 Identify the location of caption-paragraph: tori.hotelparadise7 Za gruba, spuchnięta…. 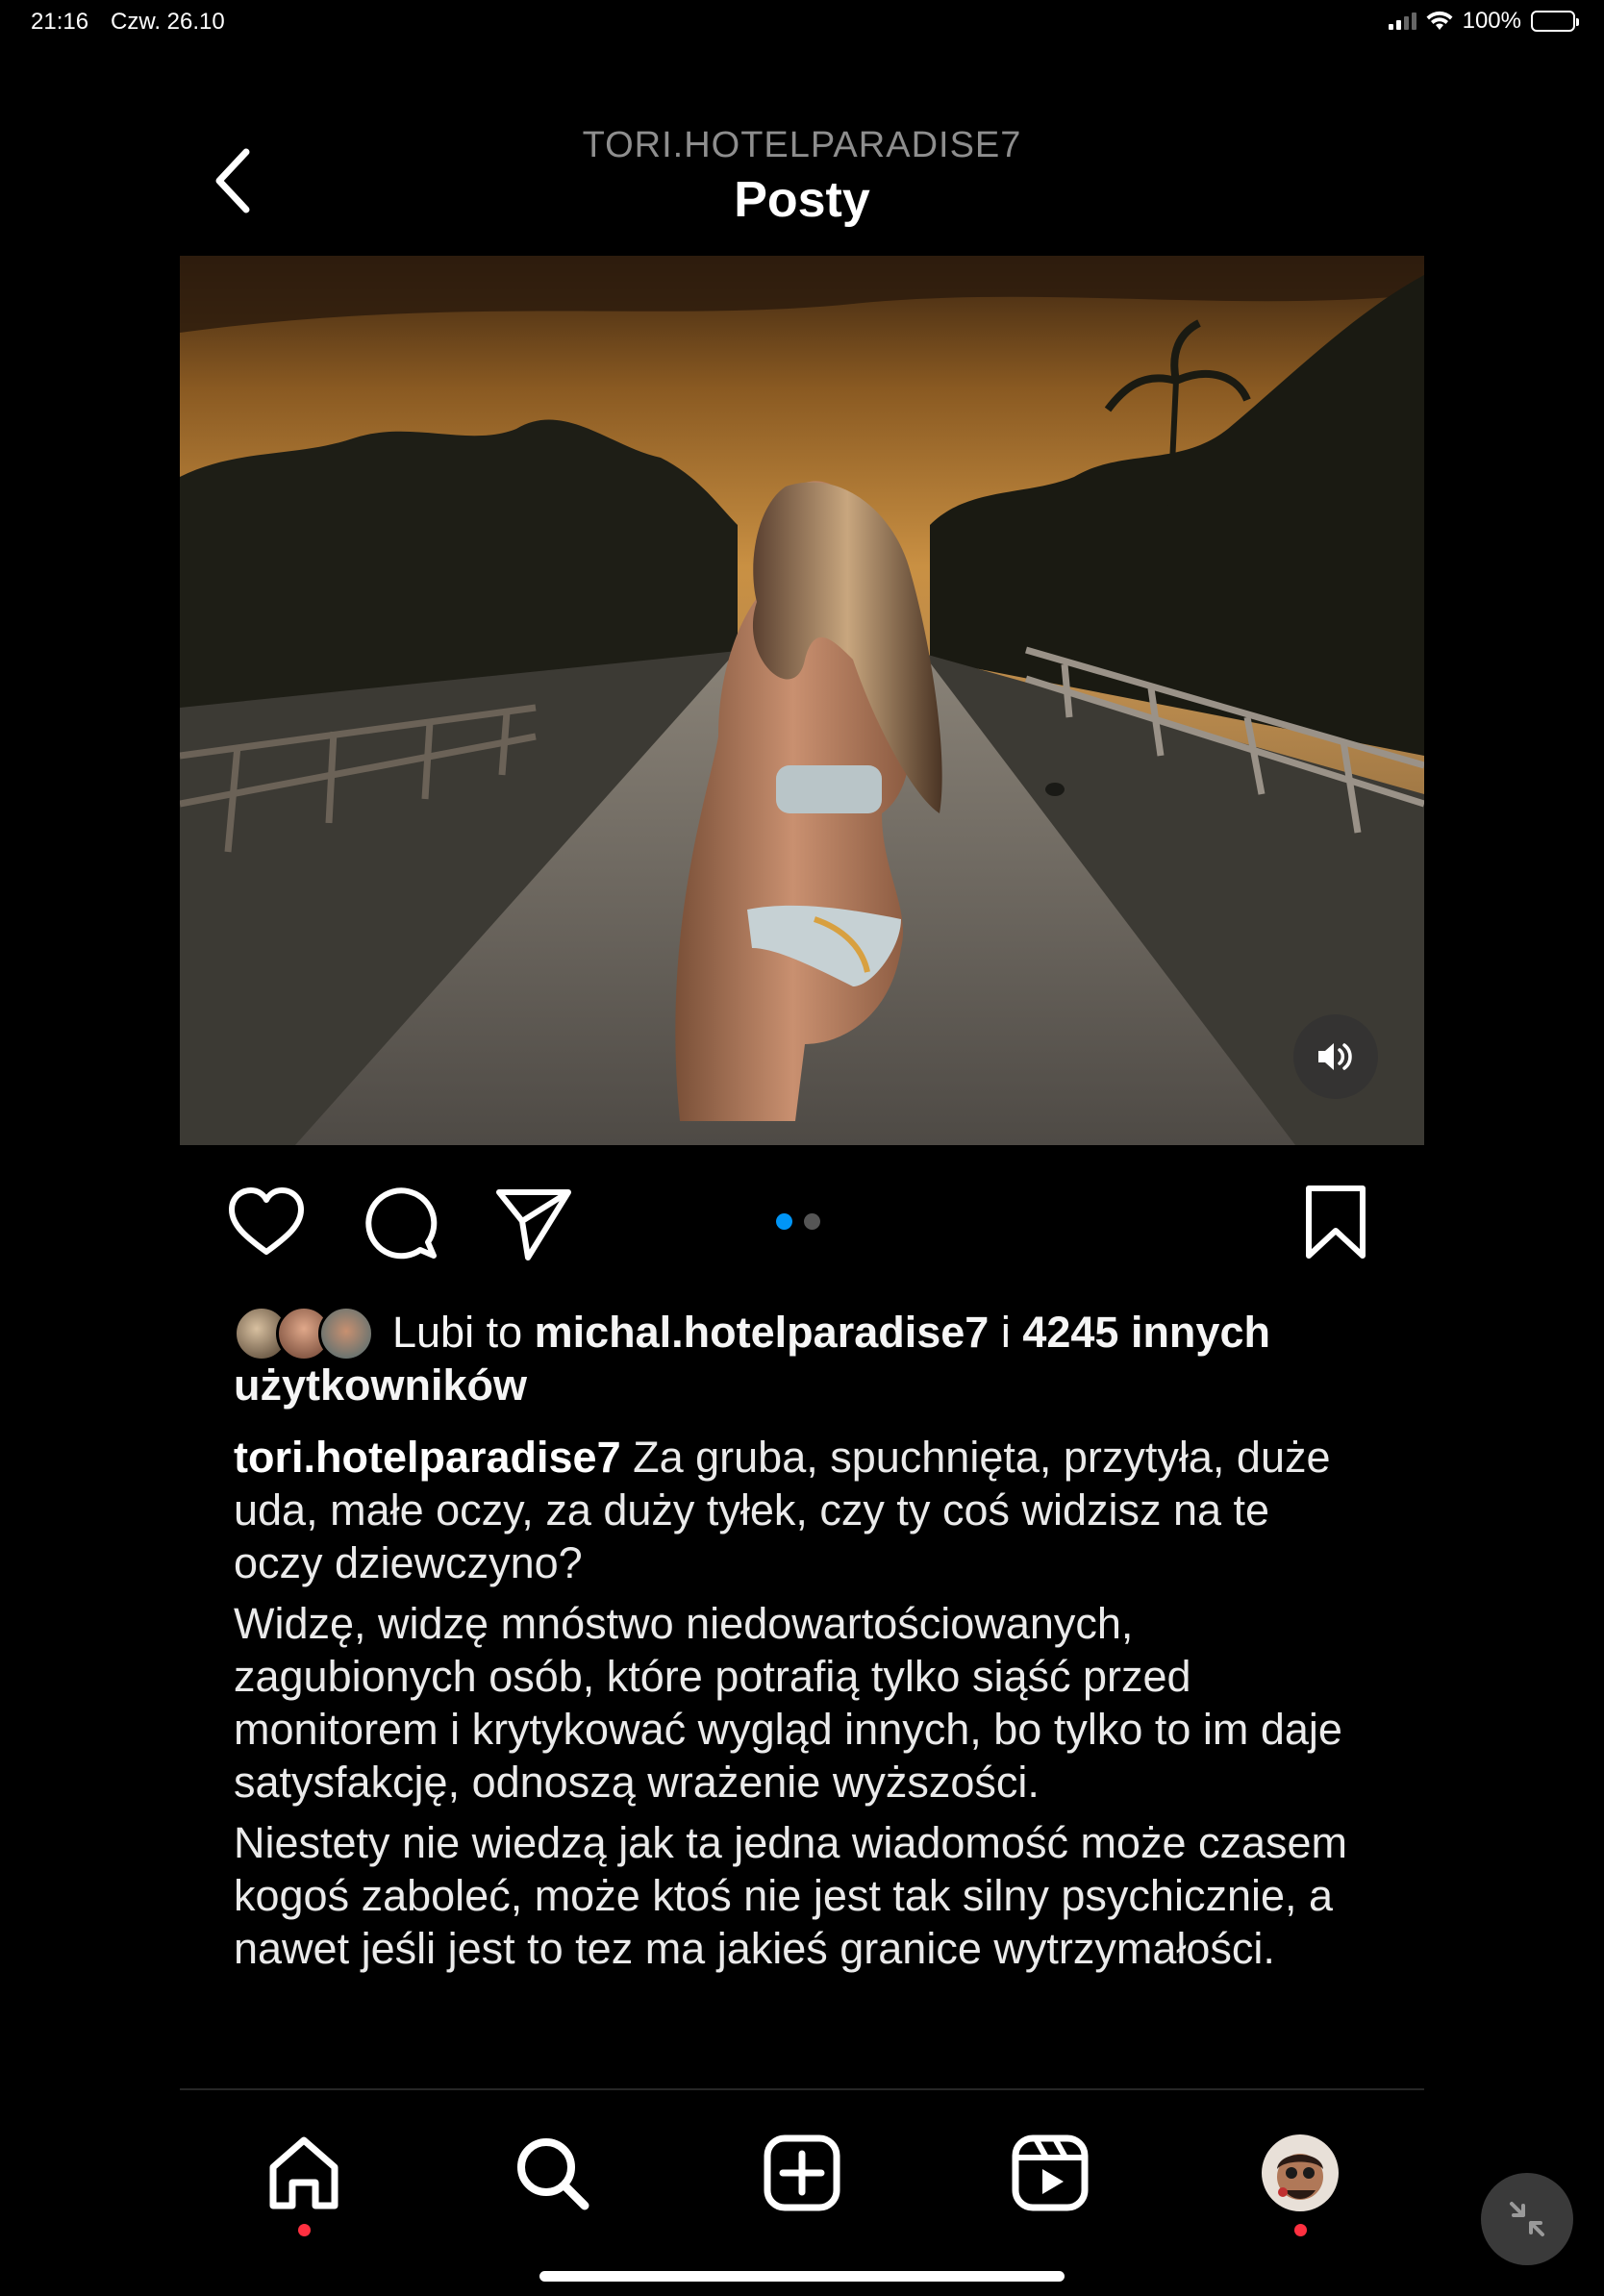
(796, 1510).